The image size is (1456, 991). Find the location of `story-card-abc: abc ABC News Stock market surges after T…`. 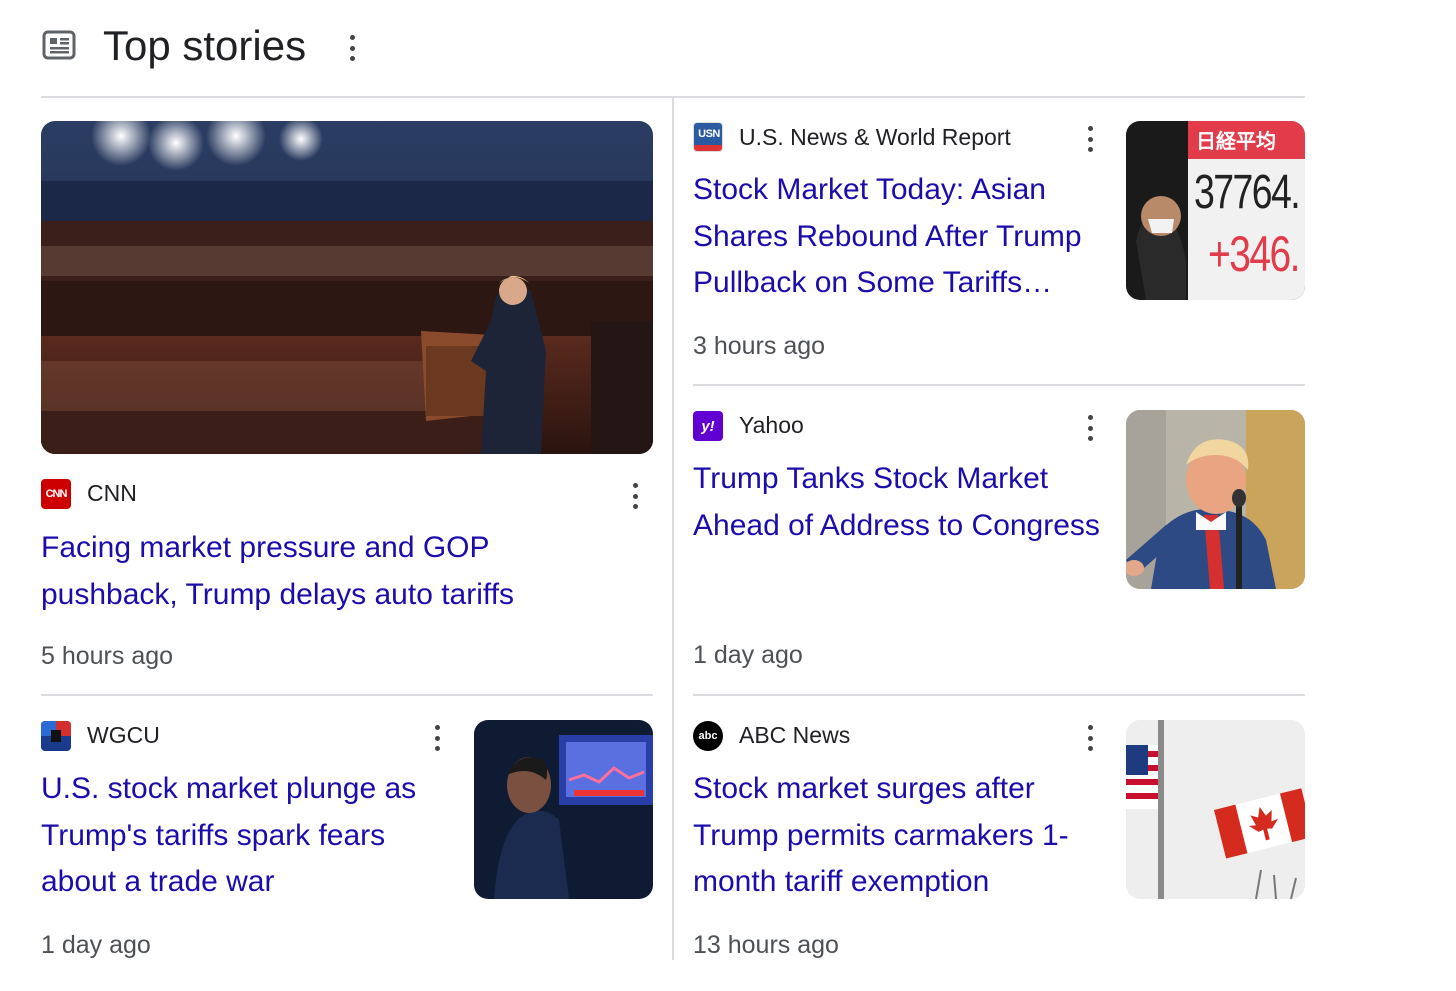

story-card-abc: abc ABC News Stock market surges after T… is located at coordinates (999, 850).